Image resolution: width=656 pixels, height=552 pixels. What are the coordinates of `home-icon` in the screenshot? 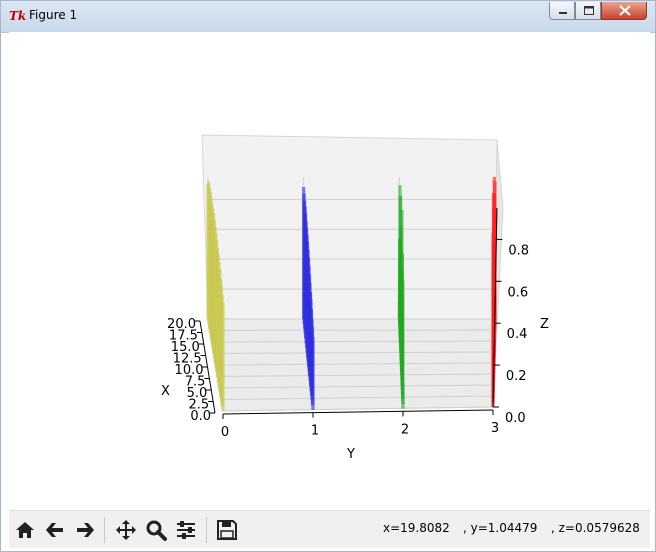 It's located at (25, 530).